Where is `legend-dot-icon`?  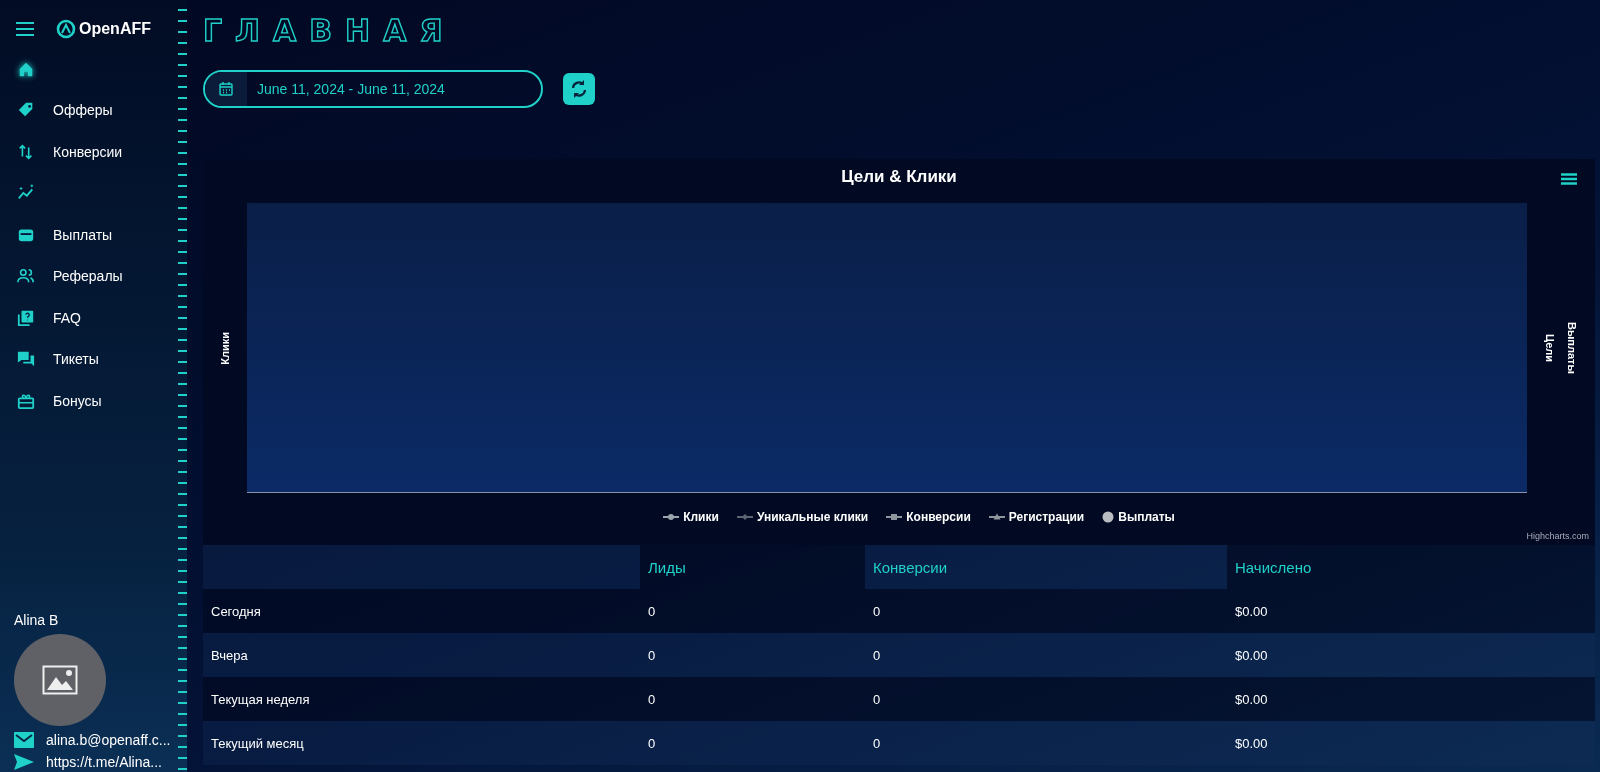
legend-dot-icon is located at coordinates (1108, 517).